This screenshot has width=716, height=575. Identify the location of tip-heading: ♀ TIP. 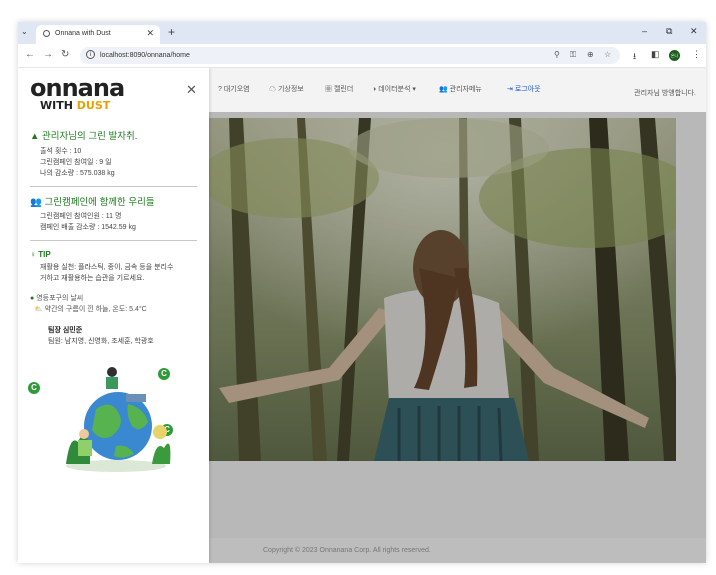
(40, 254).